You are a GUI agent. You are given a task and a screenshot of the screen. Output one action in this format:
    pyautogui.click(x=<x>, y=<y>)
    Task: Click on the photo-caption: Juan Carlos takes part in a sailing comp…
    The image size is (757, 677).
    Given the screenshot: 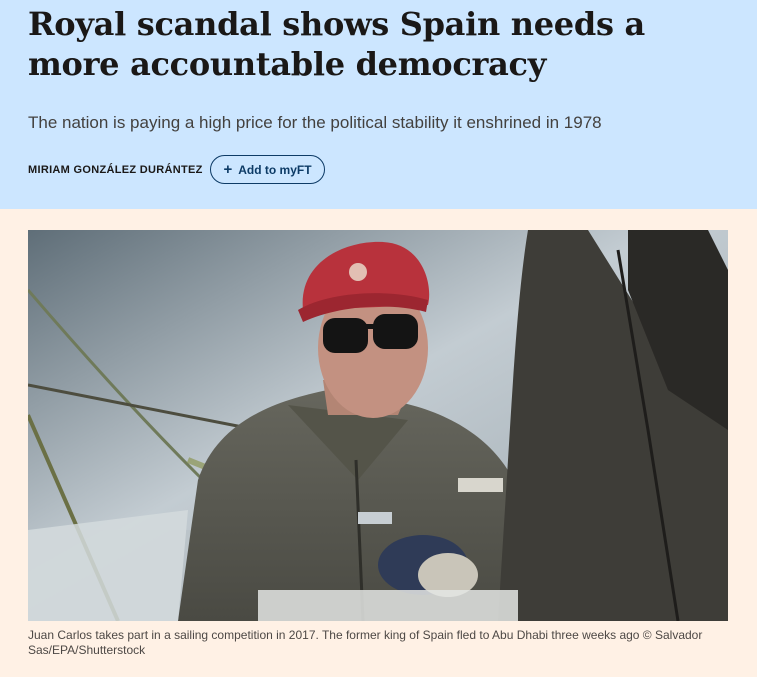 What is the action you would take?
    pyautogui.click(x=365, y=642)
    